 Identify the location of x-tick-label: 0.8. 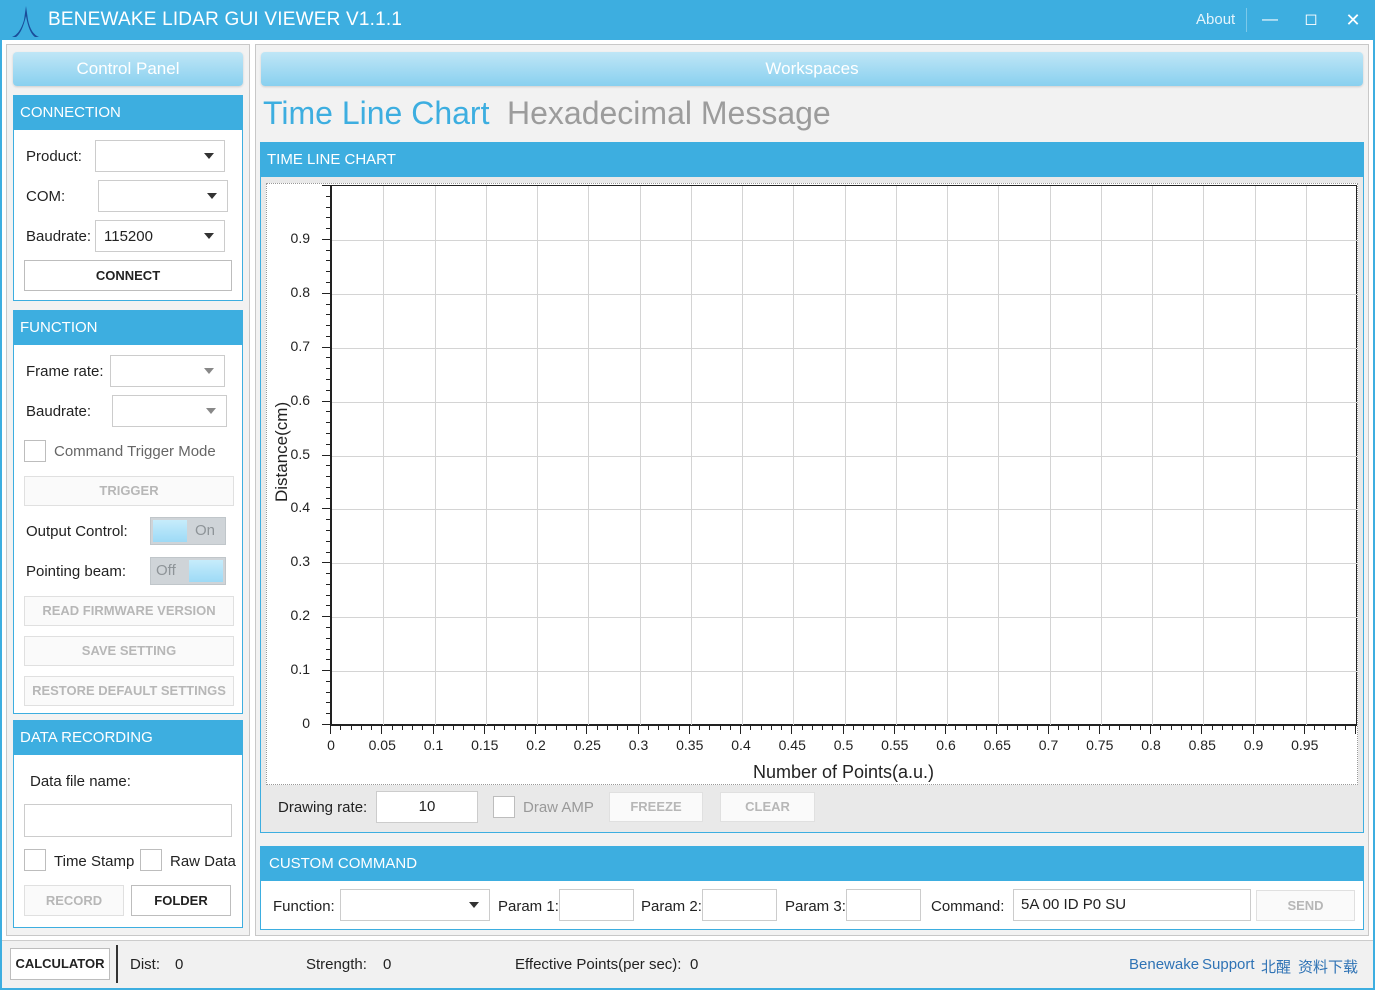
(1151, 745).